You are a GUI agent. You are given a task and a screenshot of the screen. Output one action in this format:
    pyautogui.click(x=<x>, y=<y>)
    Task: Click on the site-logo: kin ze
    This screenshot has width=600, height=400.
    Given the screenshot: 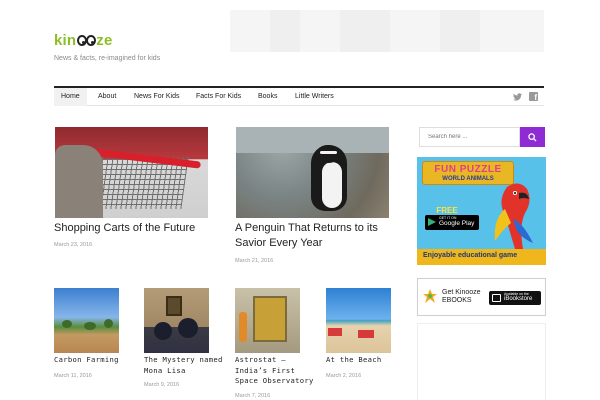 What is the action you would take?
    pyautogui.click(x=83, y=40)
    